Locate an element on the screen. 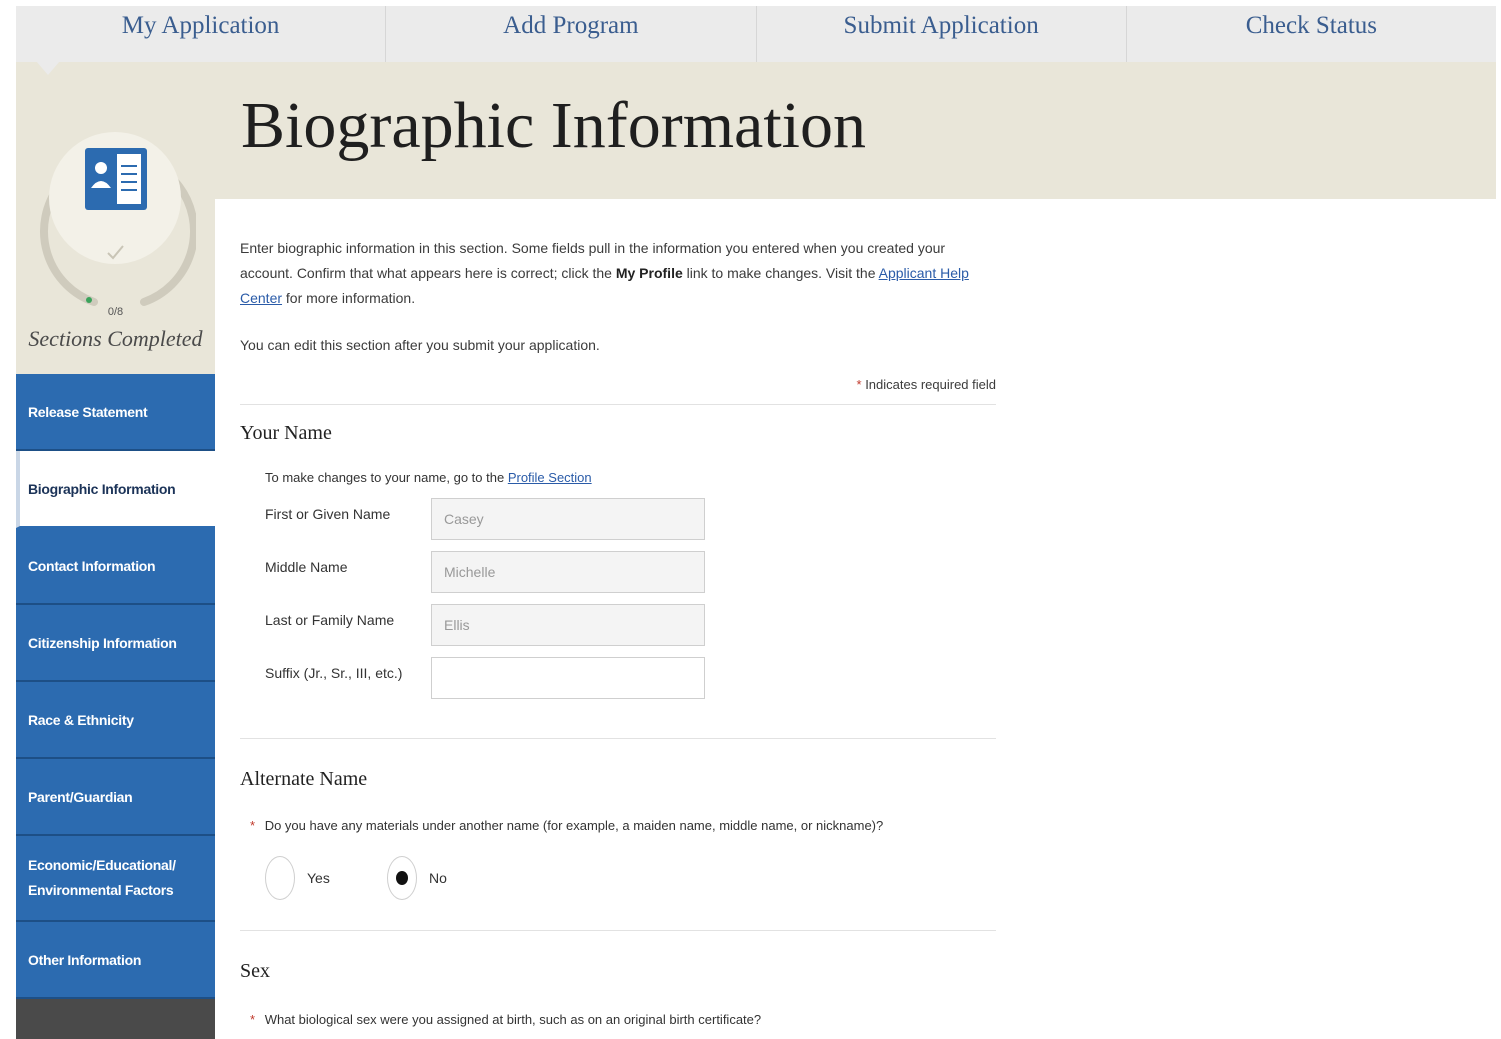  progress-count: 0/8 is located at coordinates (115, 312).